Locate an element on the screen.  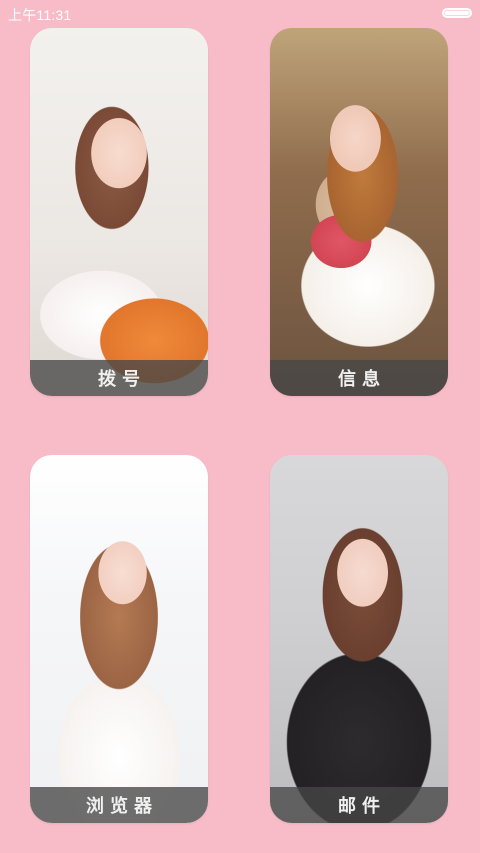
mail-label-bar: 邮件 is located at coordinates (359, 805).